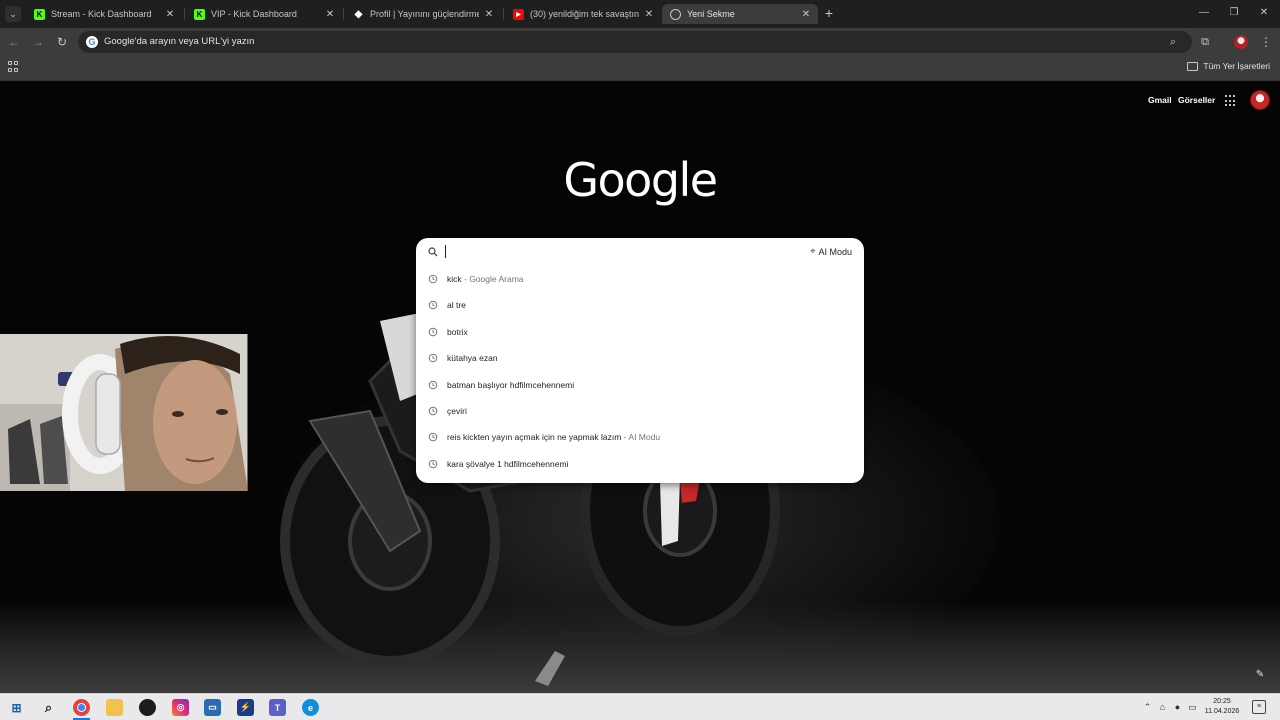  What do you see at coordinates (640, 279) in the screenshot?
I see `suggestion-item: kick - Google Arama` at bounding box center [640, 279].